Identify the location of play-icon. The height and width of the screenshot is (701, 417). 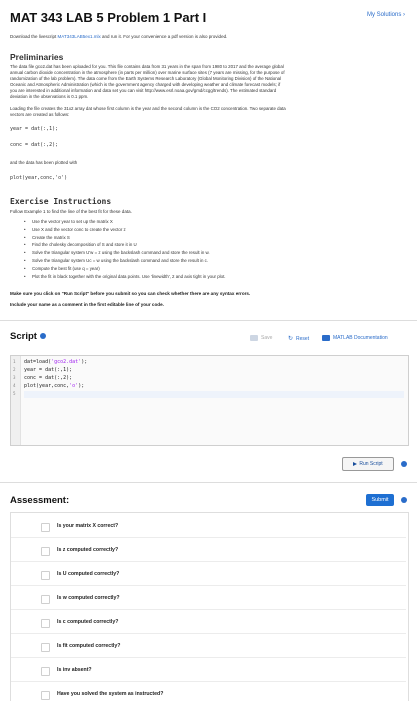
(355, 464).